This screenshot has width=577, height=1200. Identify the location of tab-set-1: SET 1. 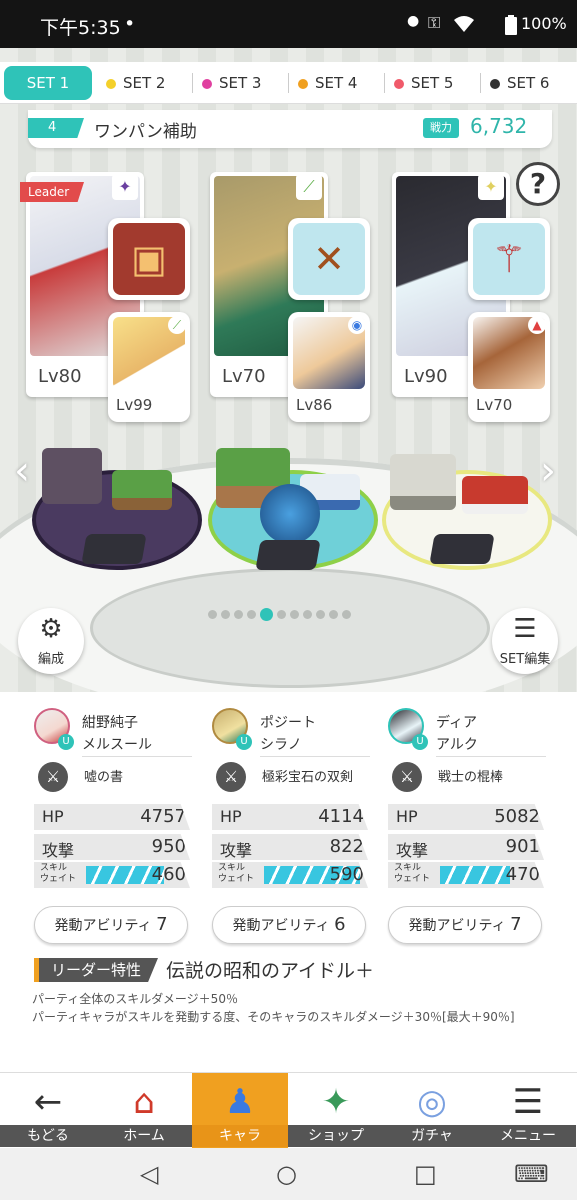
(48, 83).